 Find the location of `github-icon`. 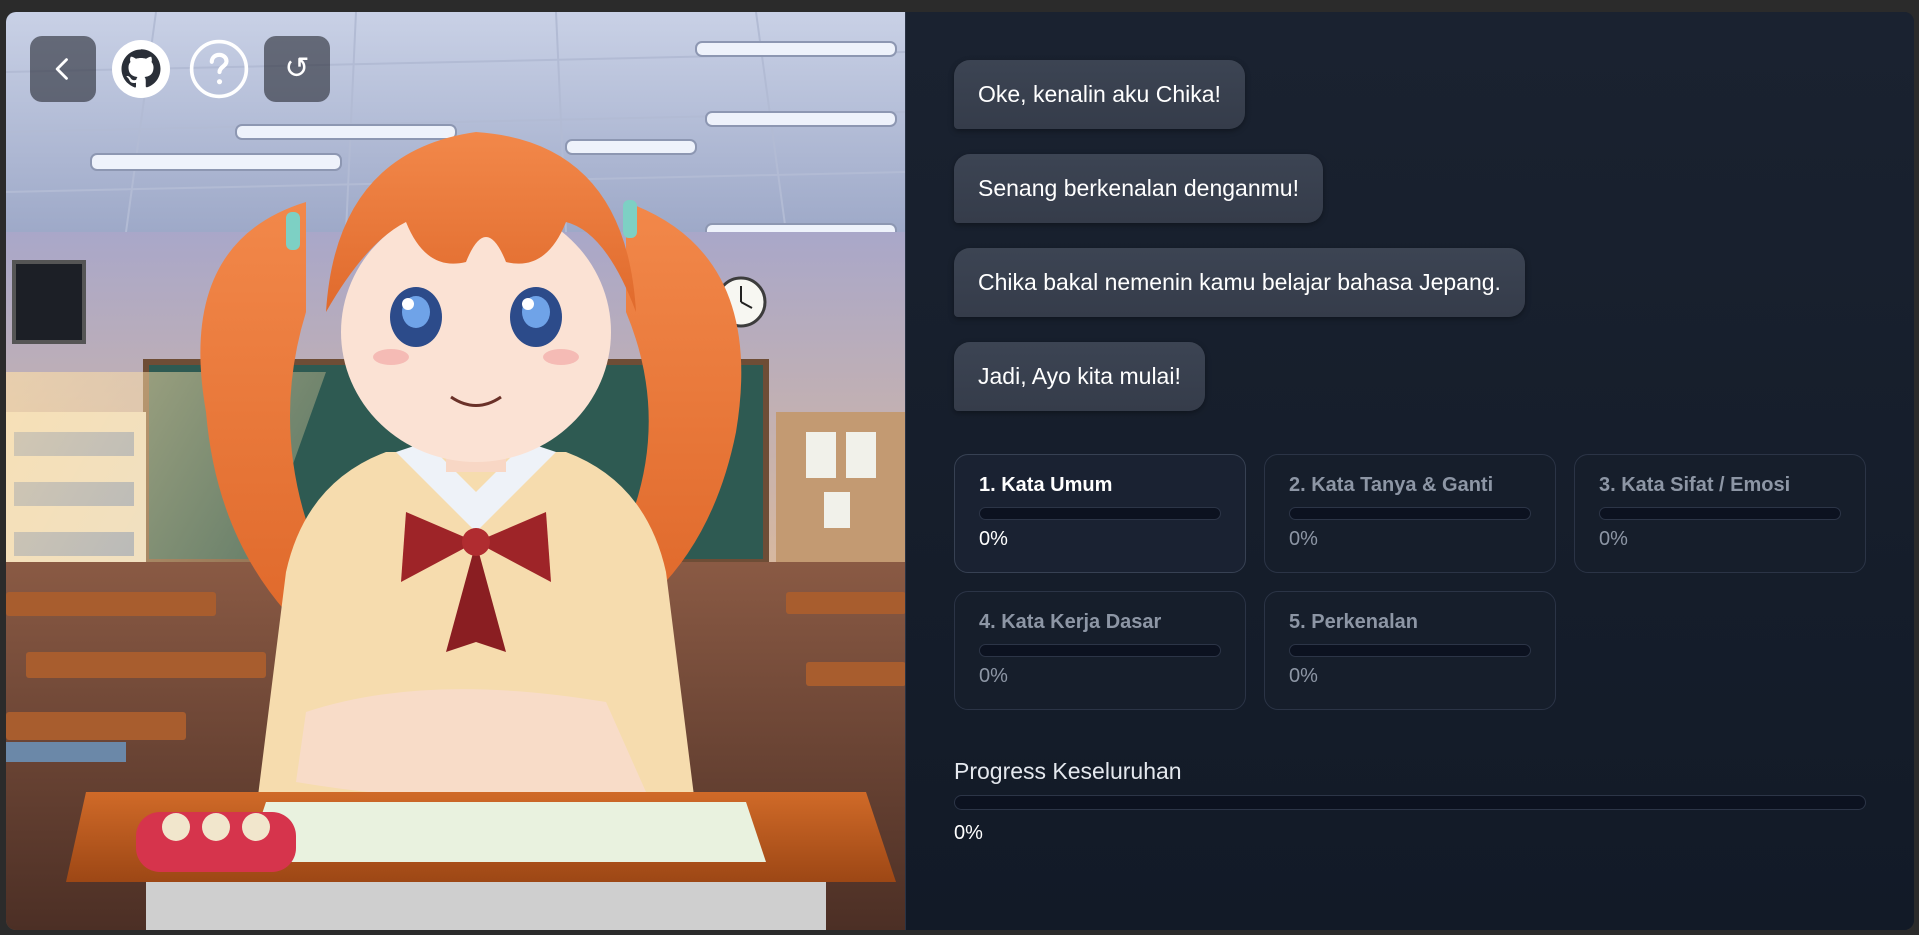

github-icon is located at coordinates (141, 69).